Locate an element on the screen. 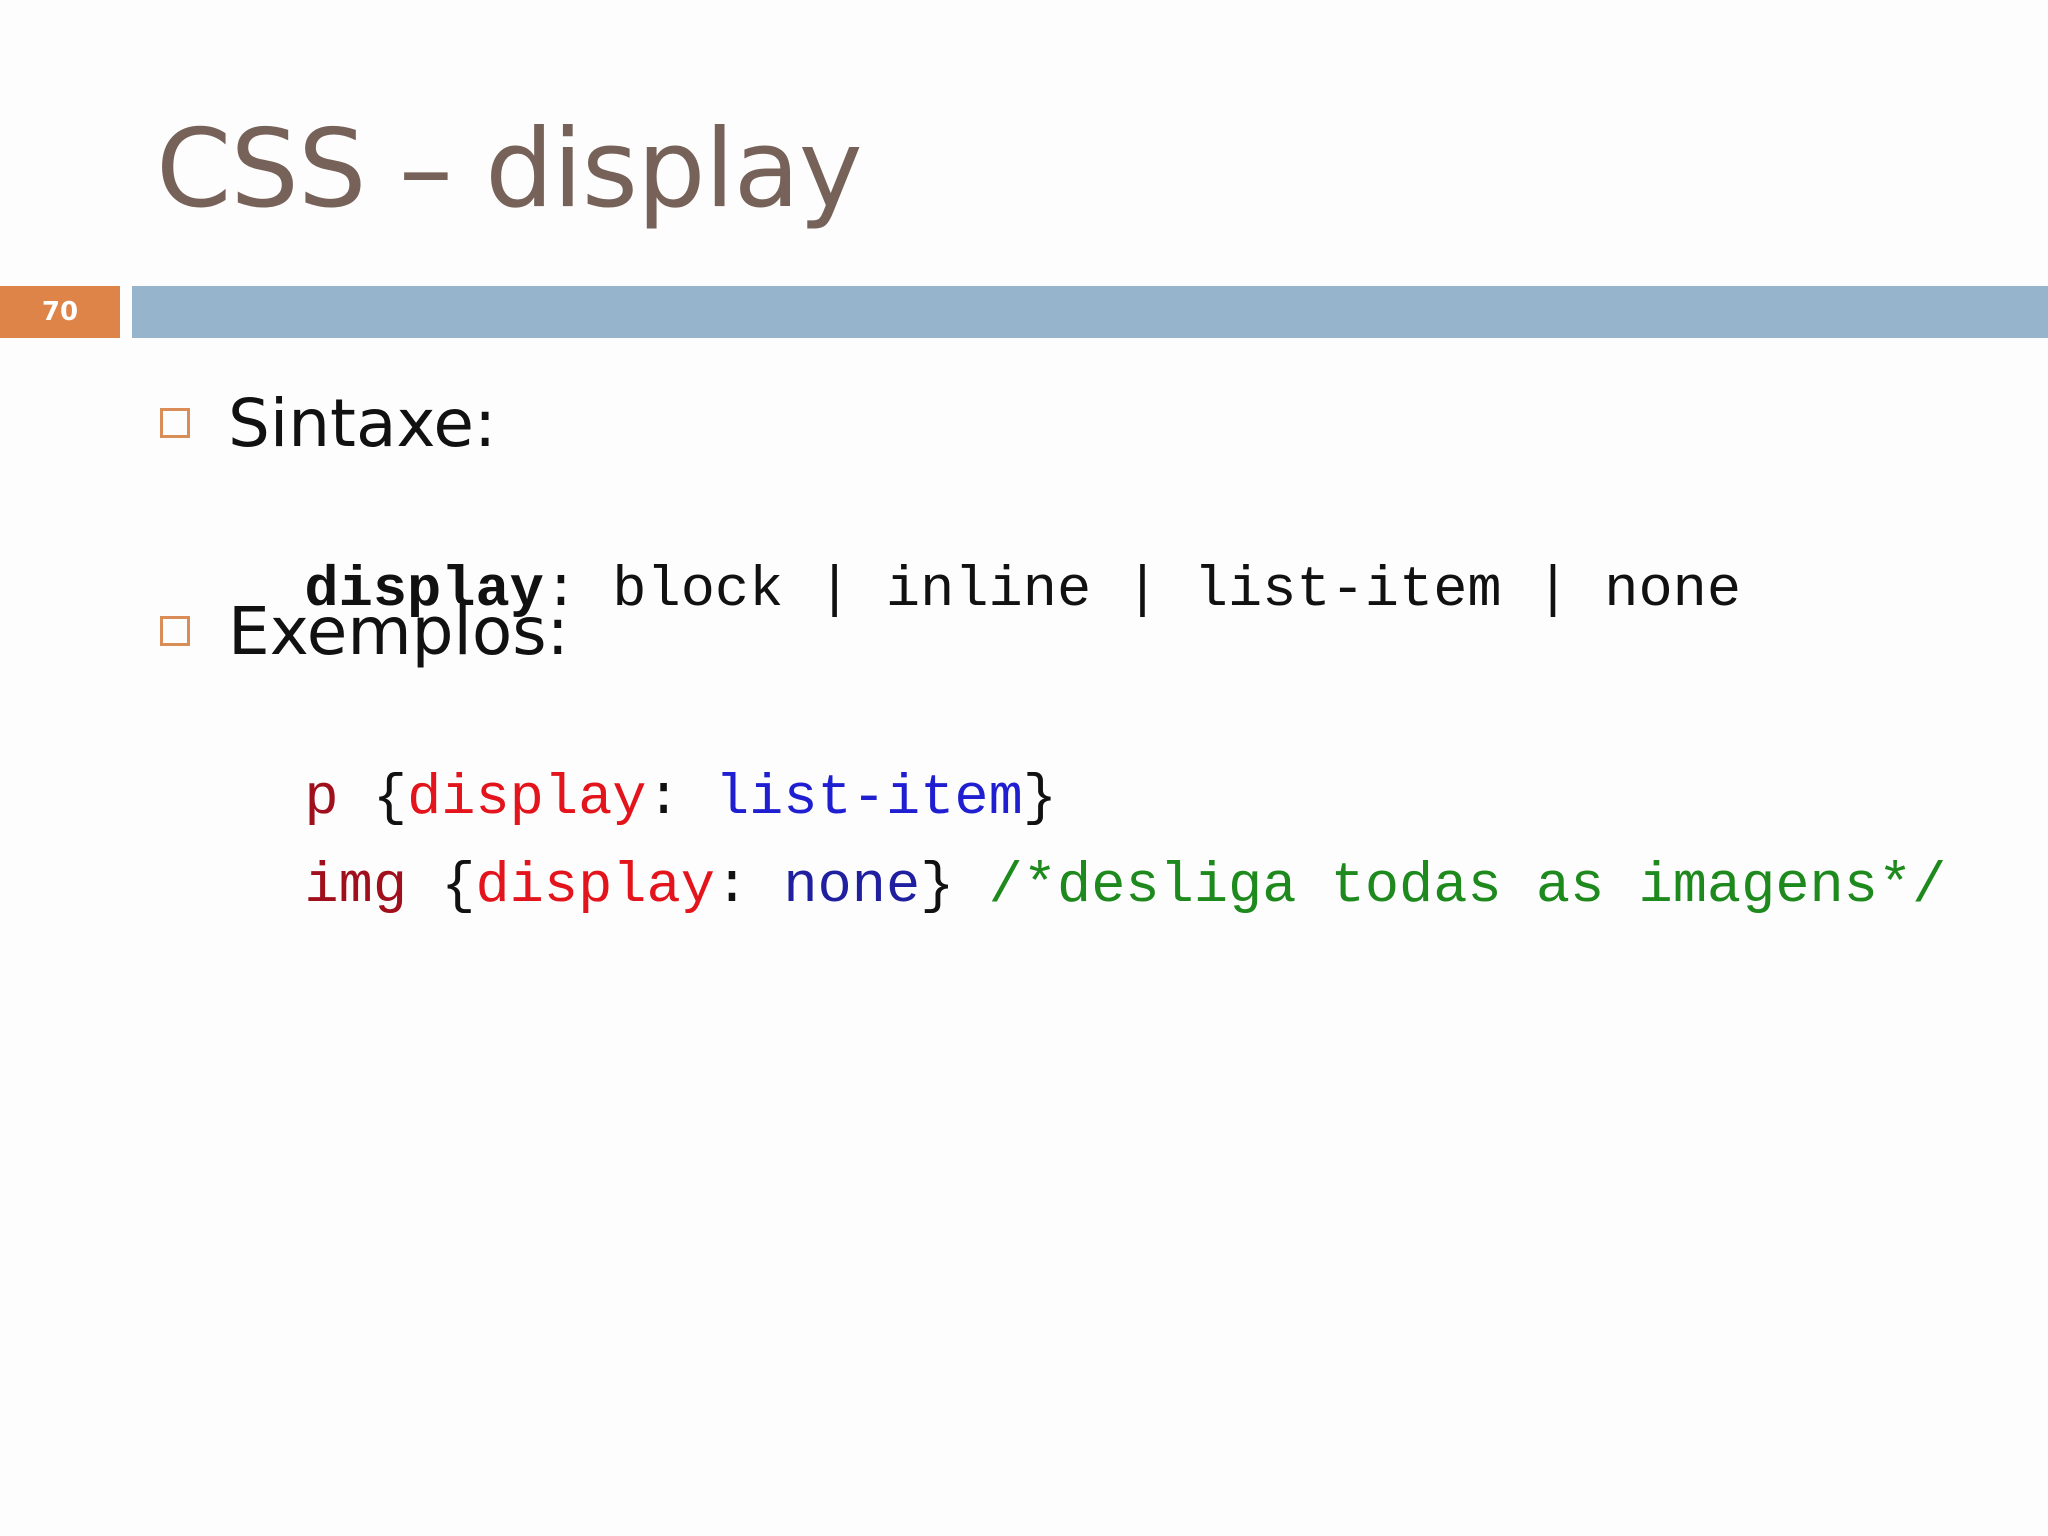  code-line-example-p: p {display: list-item} is located at coordinates (646, 762).